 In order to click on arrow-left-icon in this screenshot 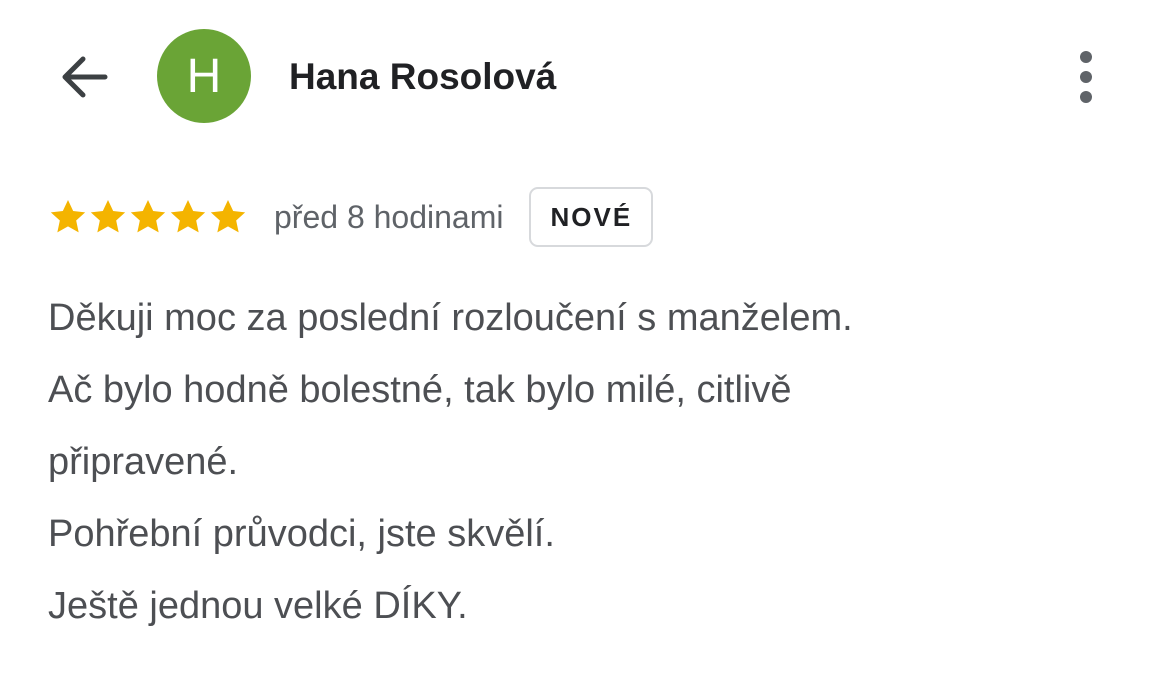, I will do `click(85, 77)`.